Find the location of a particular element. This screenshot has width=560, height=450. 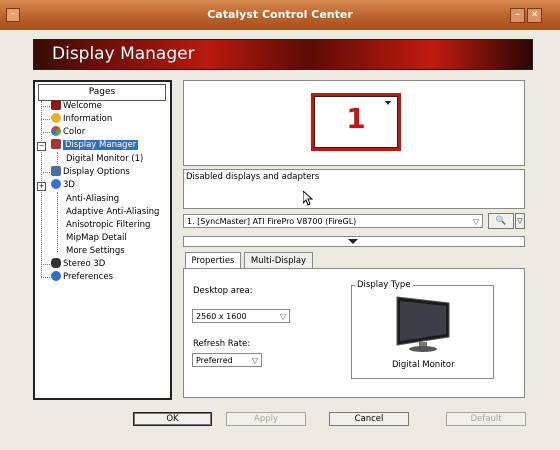

tree-item-display-options: Display Options is located at coordinates (90, 172).